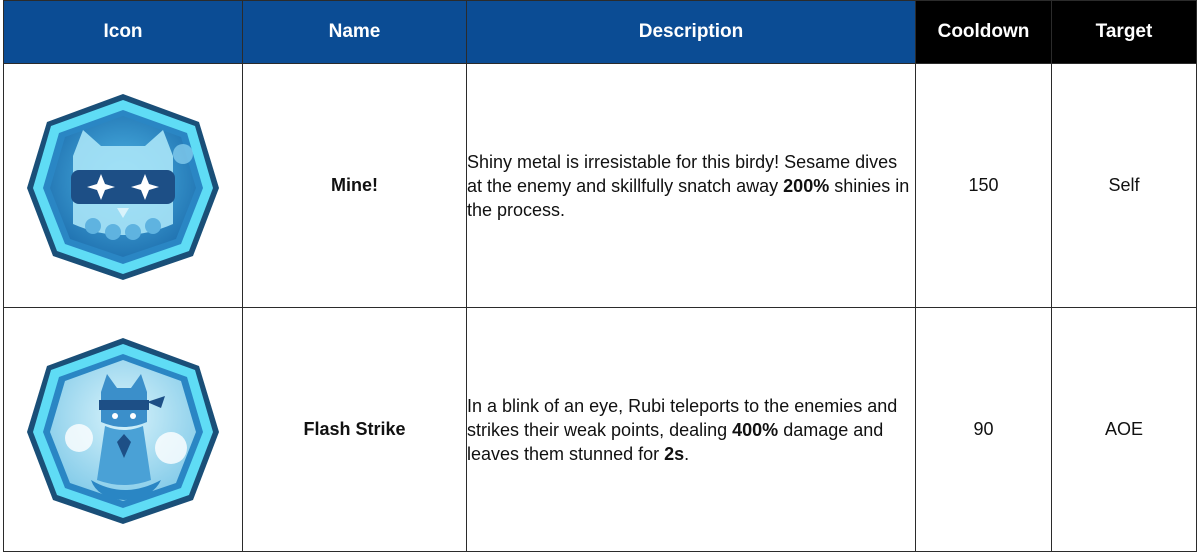 The height and width of the screenshot is (556, 1199). I want to click on cooldown-value: 90, so click(983, 429).